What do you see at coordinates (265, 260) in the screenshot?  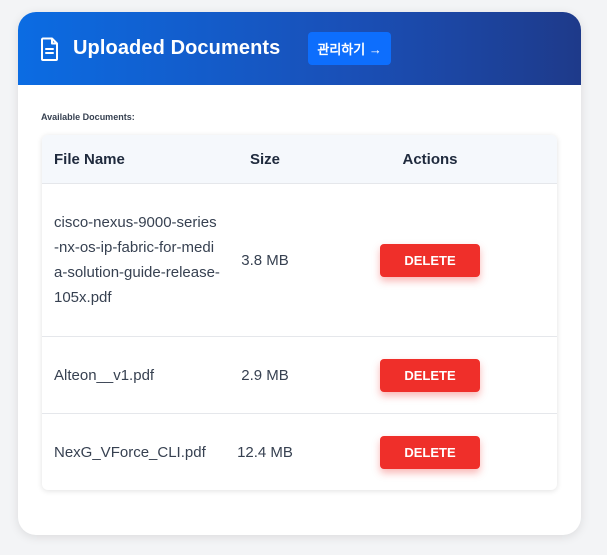 I see `file-size-cell: 3.8 MB` at bounding box center [265, 260].